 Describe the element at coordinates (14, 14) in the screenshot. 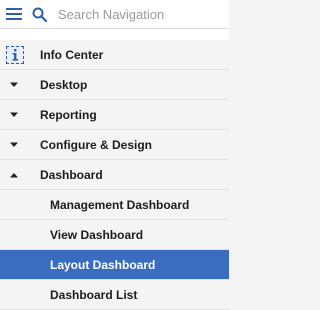

I see `hamburger-menu-icon` at that location.